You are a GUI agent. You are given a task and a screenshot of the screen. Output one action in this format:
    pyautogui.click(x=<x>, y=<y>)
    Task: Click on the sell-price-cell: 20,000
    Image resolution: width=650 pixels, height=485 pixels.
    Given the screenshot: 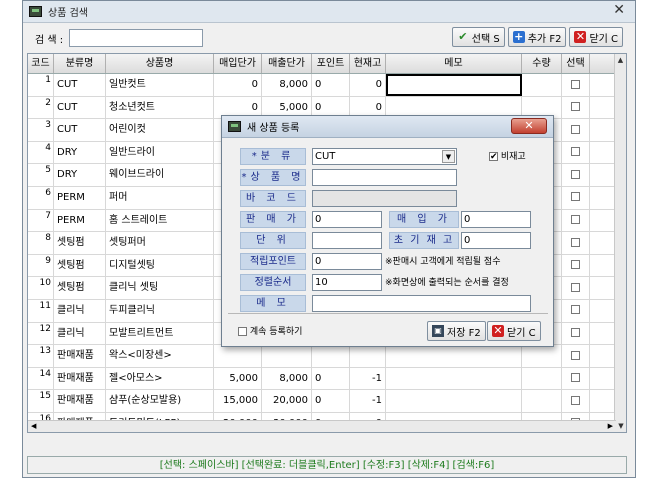 What is the action you would take?
    pyautogui.click(x=287, y=401)
    